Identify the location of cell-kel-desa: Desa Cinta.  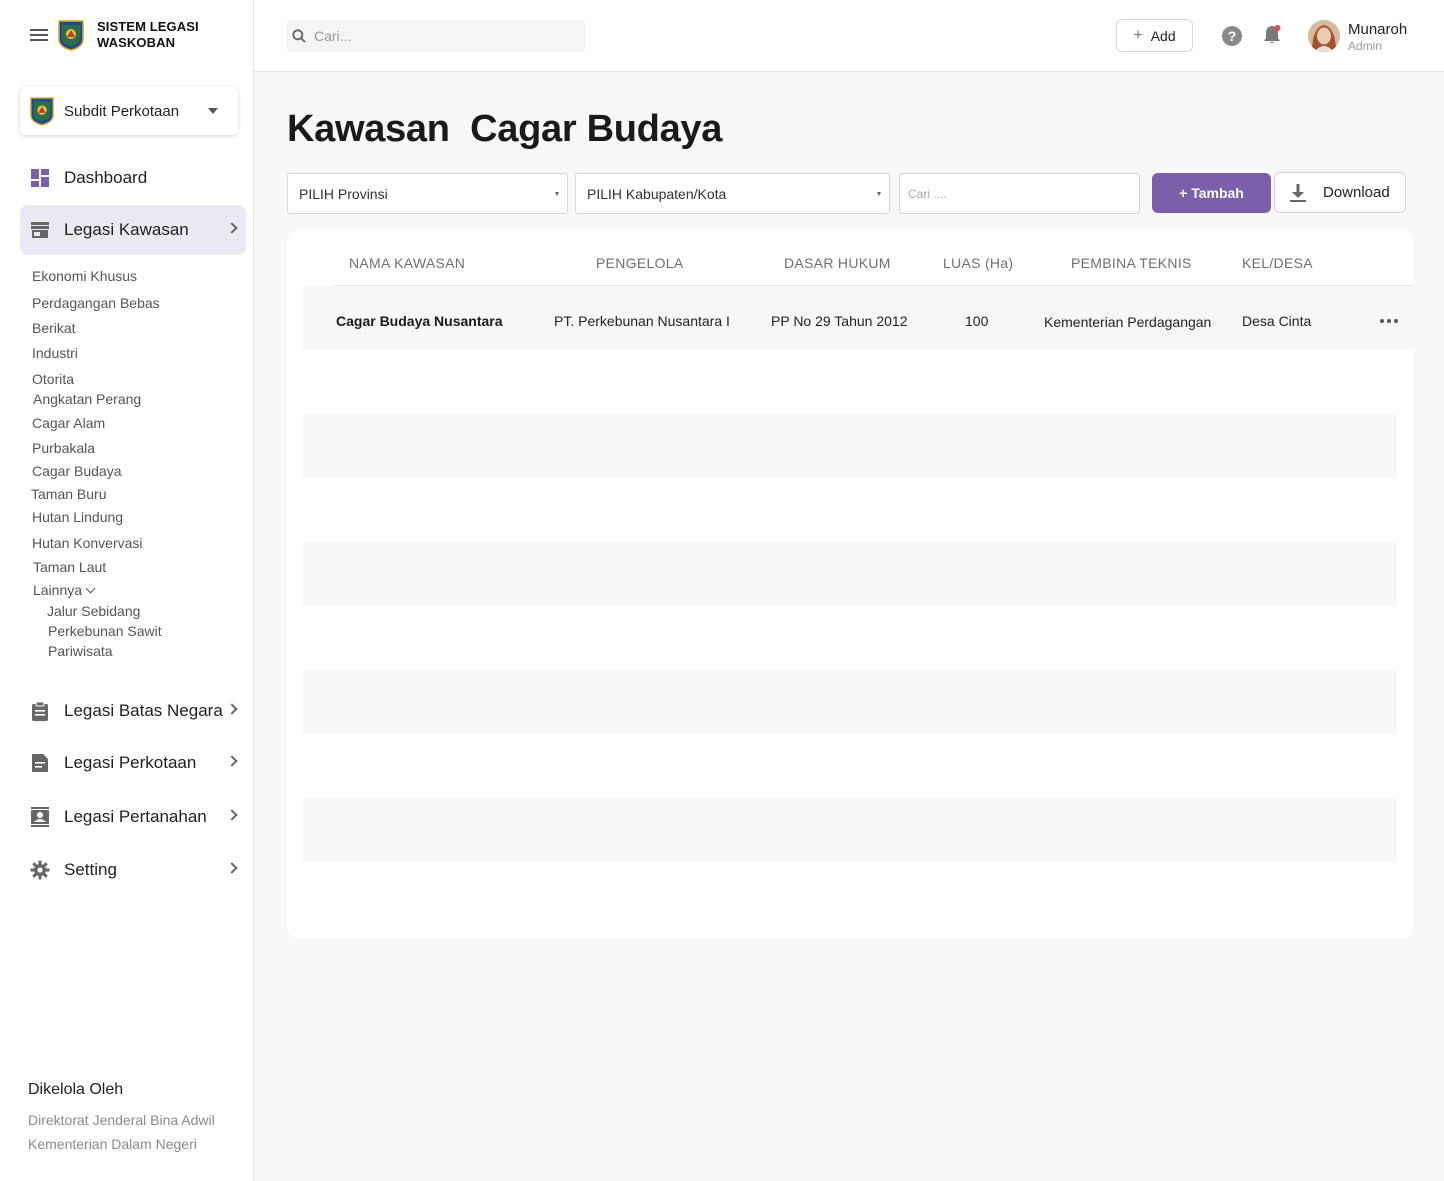
(1277, 321).